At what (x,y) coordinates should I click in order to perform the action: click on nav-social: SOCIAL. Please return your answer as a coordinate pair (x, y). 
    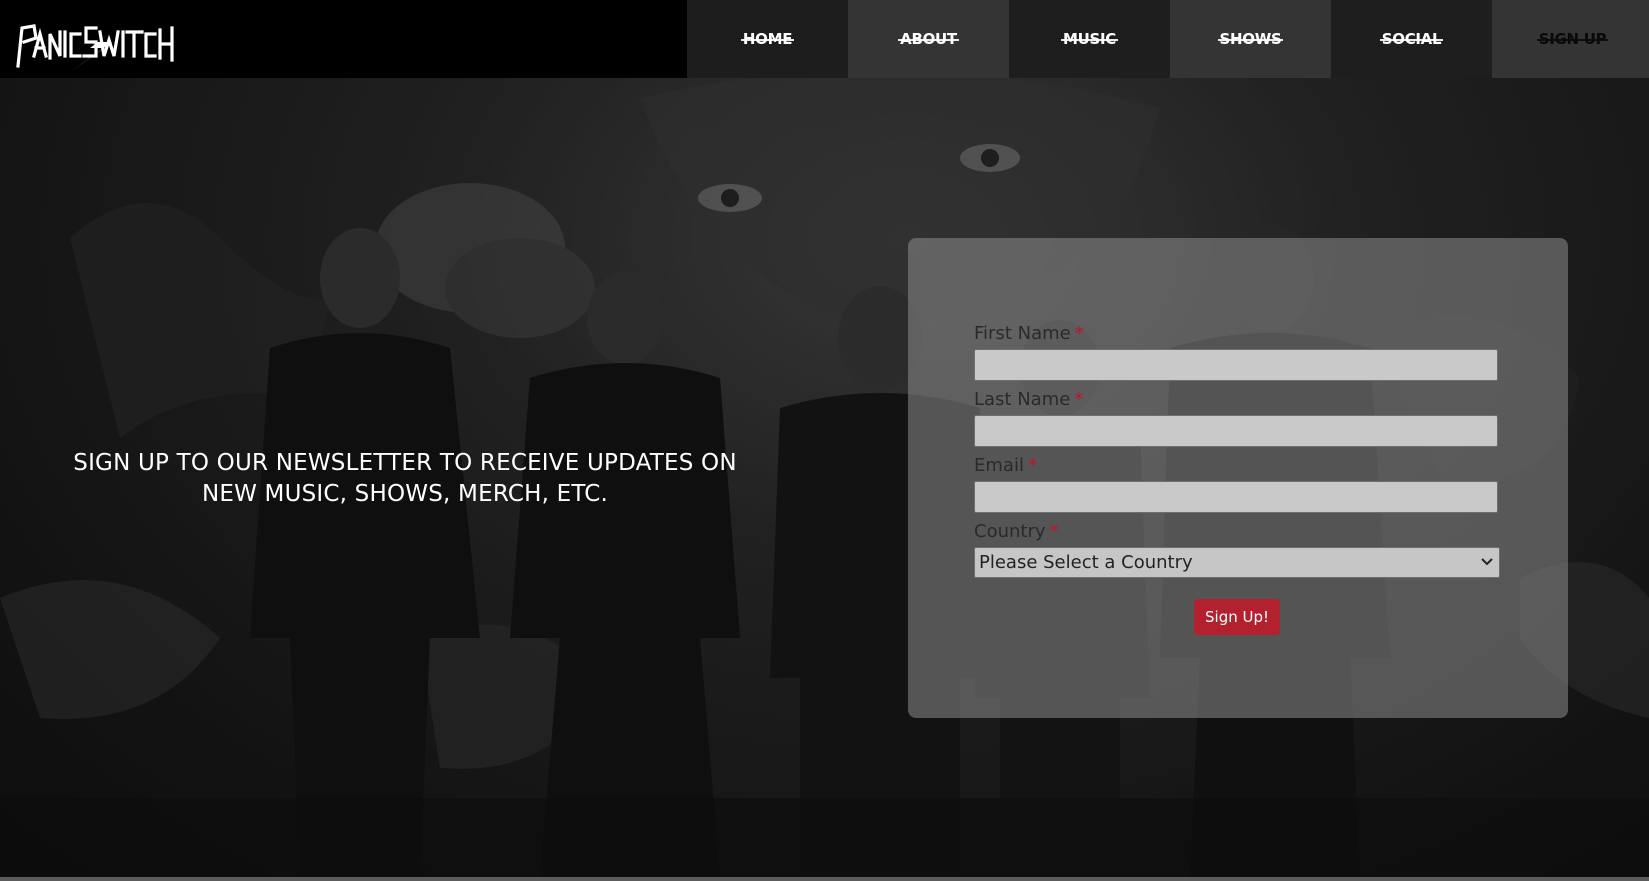
    Looking at the image, I should click on (1411, 39).